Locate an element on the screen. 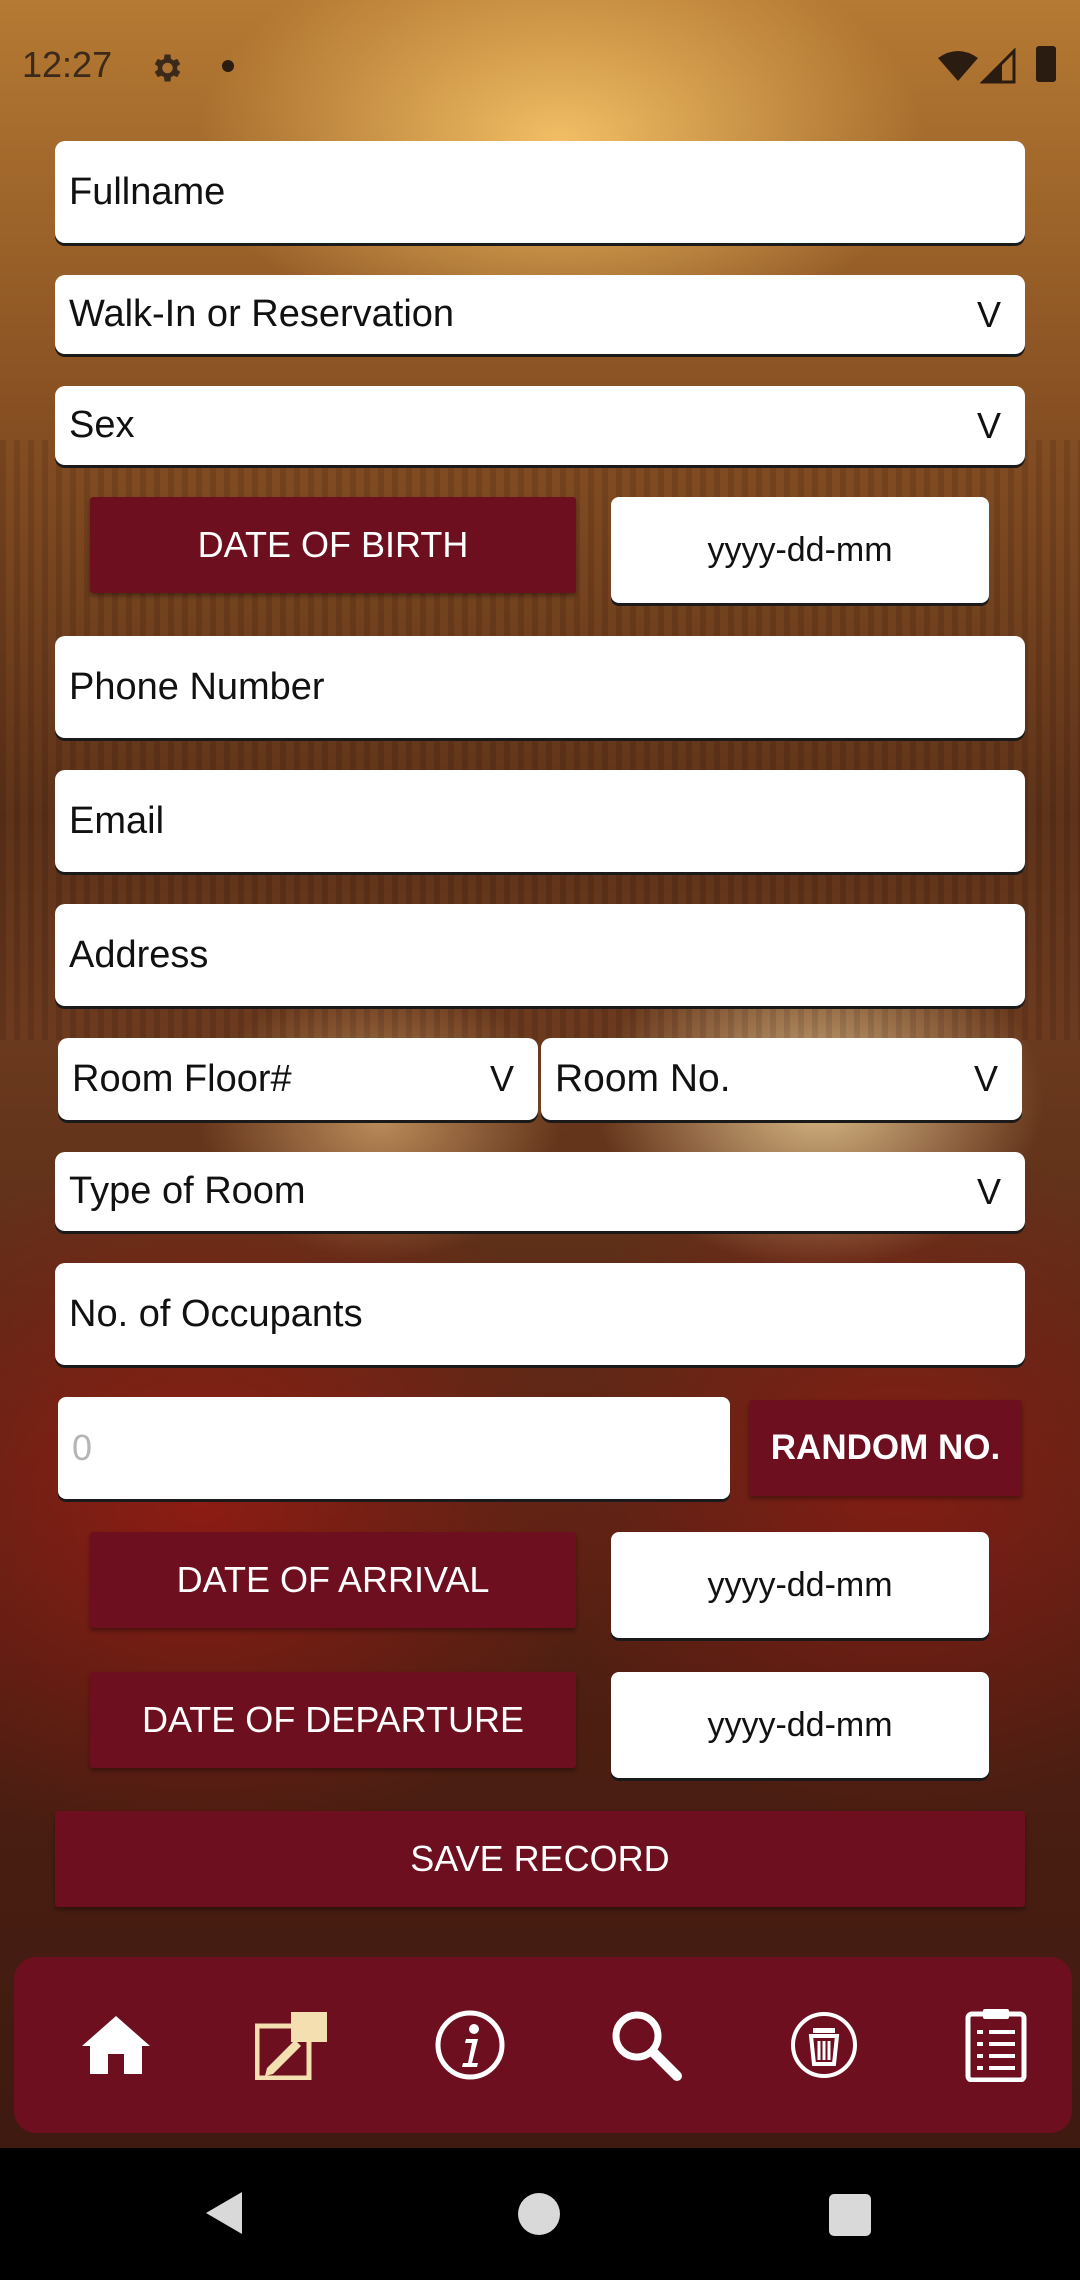  info-icon is located at coordinates (470, 2045).